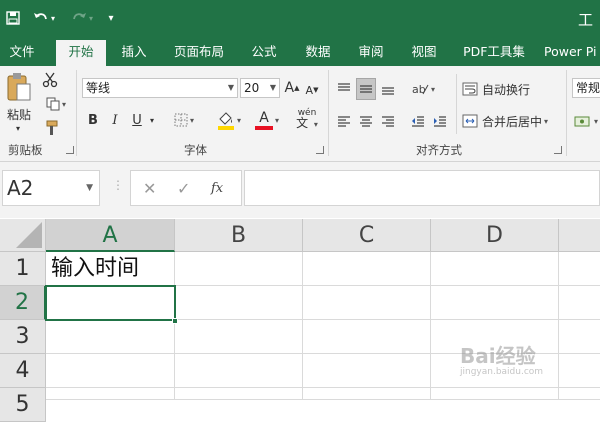  What do you see at coordinates (81, 53) in the screenshot?
I see `tab-home: 开始` at bounding box center [81, 53].